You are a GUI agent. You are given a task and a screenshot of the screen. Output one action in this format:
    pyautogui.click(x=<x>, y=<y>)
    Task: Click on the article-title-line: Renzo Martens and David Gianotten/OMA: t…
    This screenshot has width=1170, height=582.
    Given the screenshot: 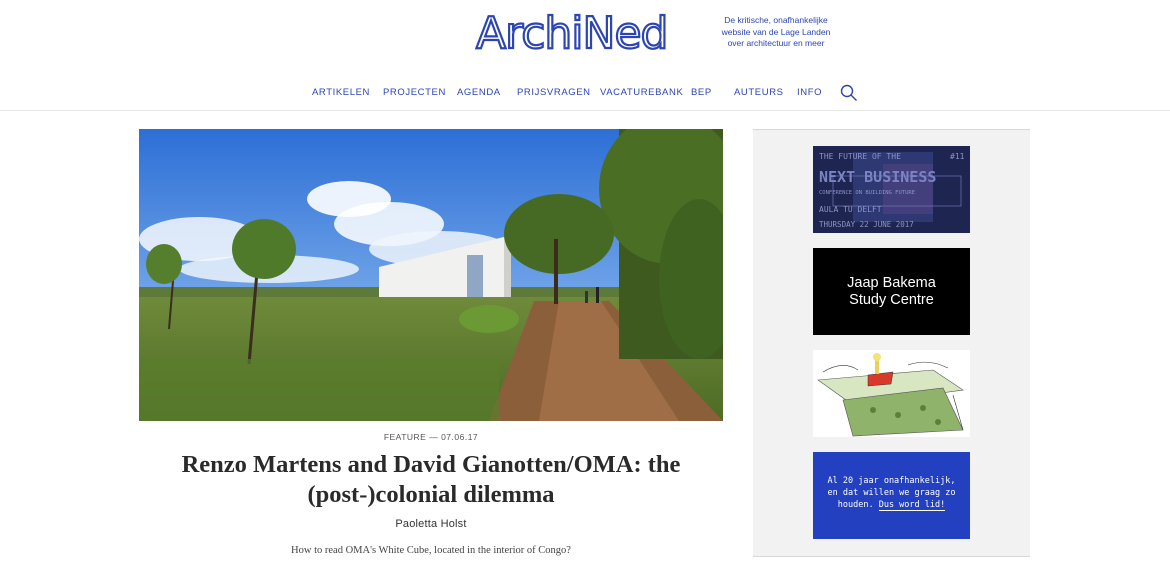 What is the action you would take?
    pyautogui.click(x=431, y=464)
    